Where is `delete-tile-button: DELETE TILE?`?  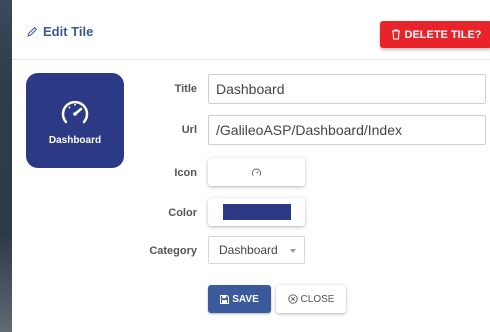
delete-tile-button: DELETE TILE? is located at coordinates (435, 34).